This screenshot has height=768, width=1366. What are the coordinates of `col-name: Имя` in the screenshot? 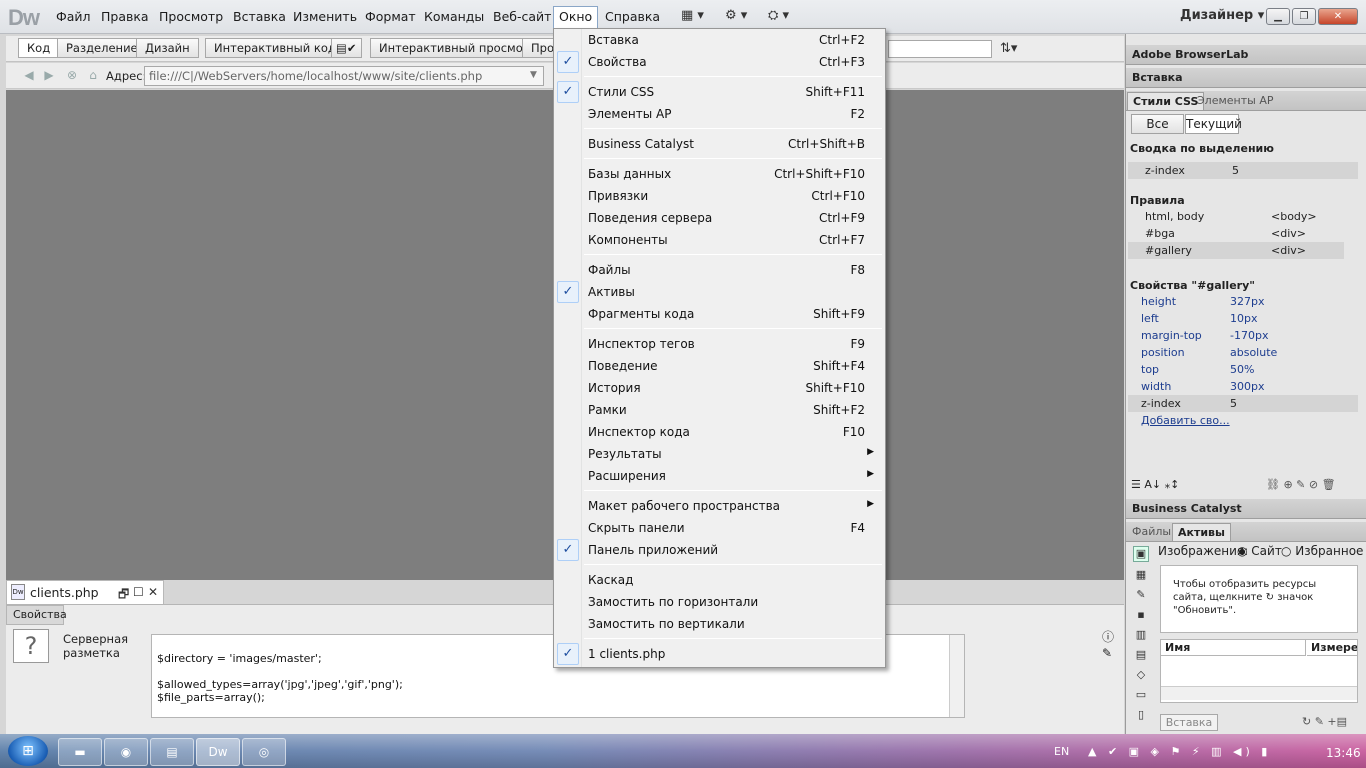 It's located at (1233, 648).